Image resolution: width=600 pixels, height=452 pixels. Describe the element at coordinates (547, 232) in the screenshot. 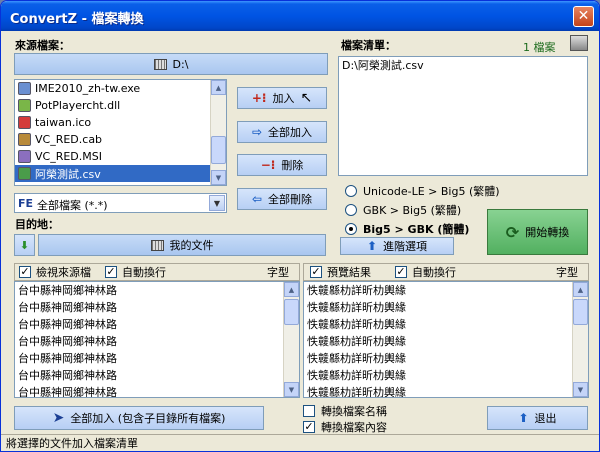

I see `start-convert-label: 開始轉換` at that location.